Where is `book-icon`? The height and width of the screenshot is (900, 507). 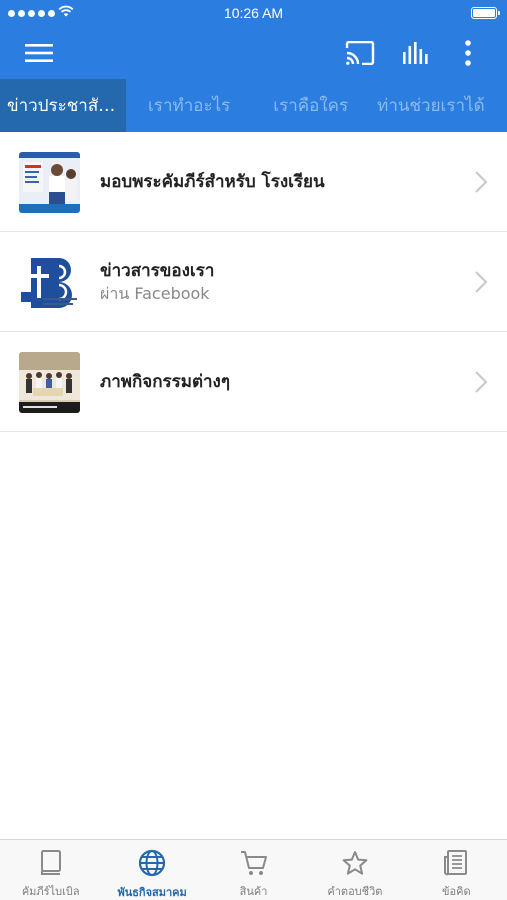
book-icon is located at coordinates (51, 862).